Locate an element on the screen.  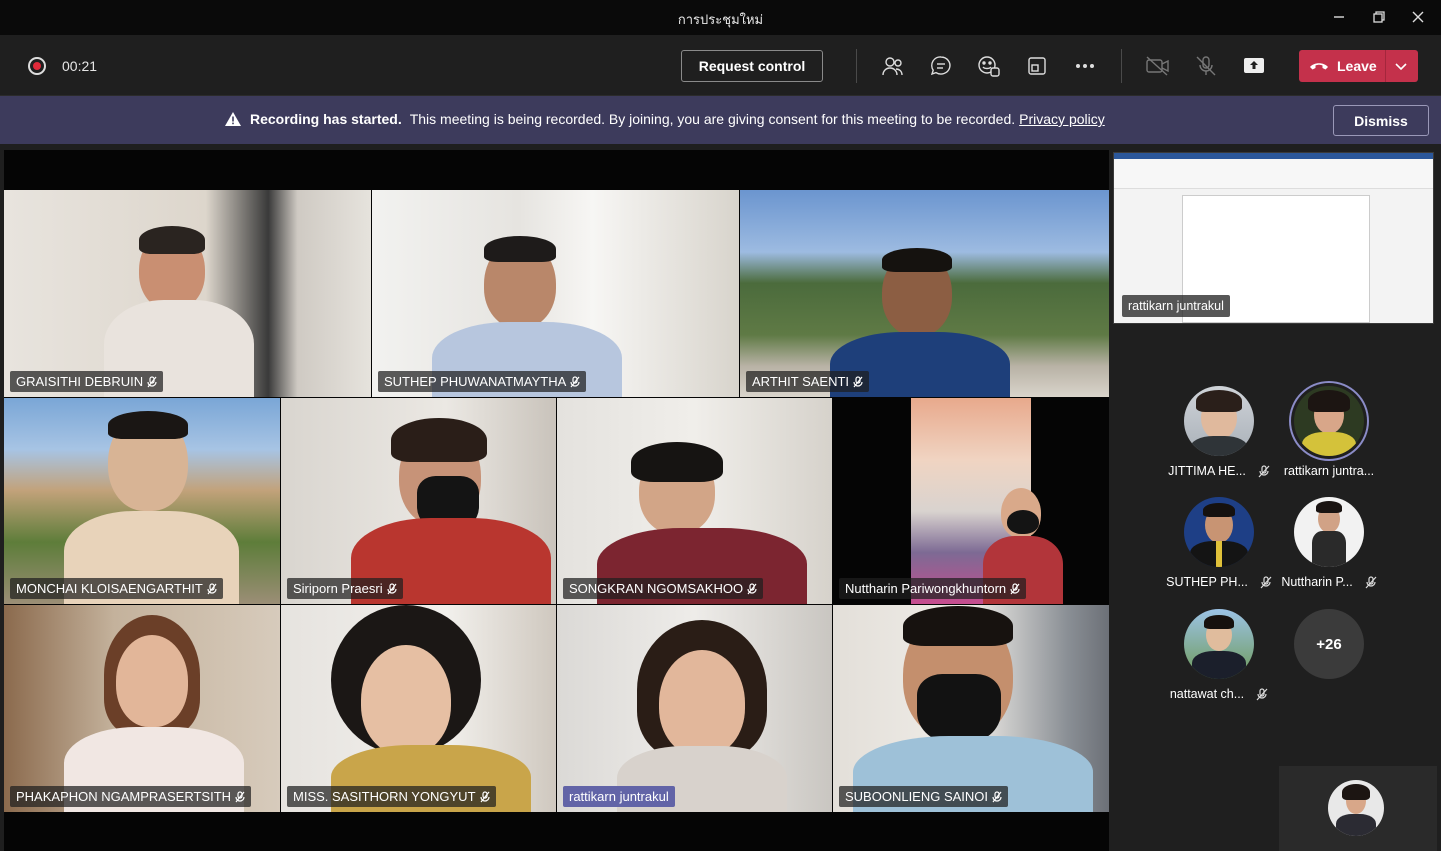
participant-name-tag: Siriporn Praesri is located at coordinates (345, 588).